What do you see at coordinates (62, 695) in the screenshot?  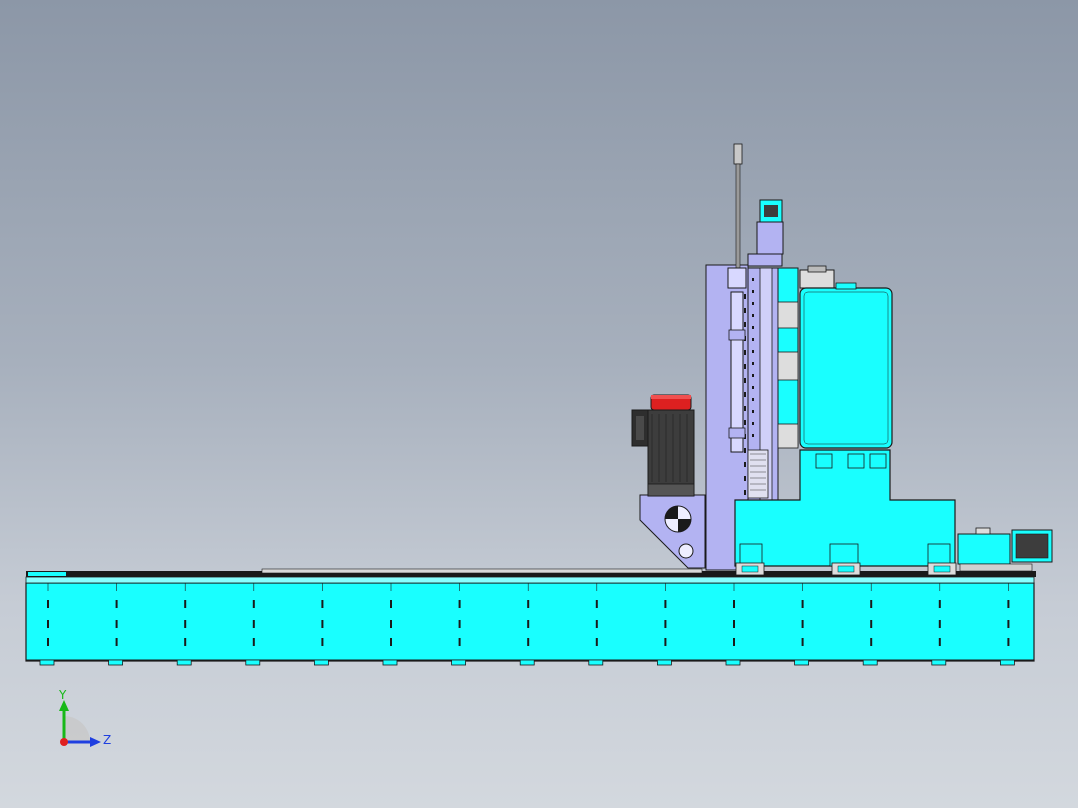 I see `axis-y-label: Y` at bounding box center [62, 695].